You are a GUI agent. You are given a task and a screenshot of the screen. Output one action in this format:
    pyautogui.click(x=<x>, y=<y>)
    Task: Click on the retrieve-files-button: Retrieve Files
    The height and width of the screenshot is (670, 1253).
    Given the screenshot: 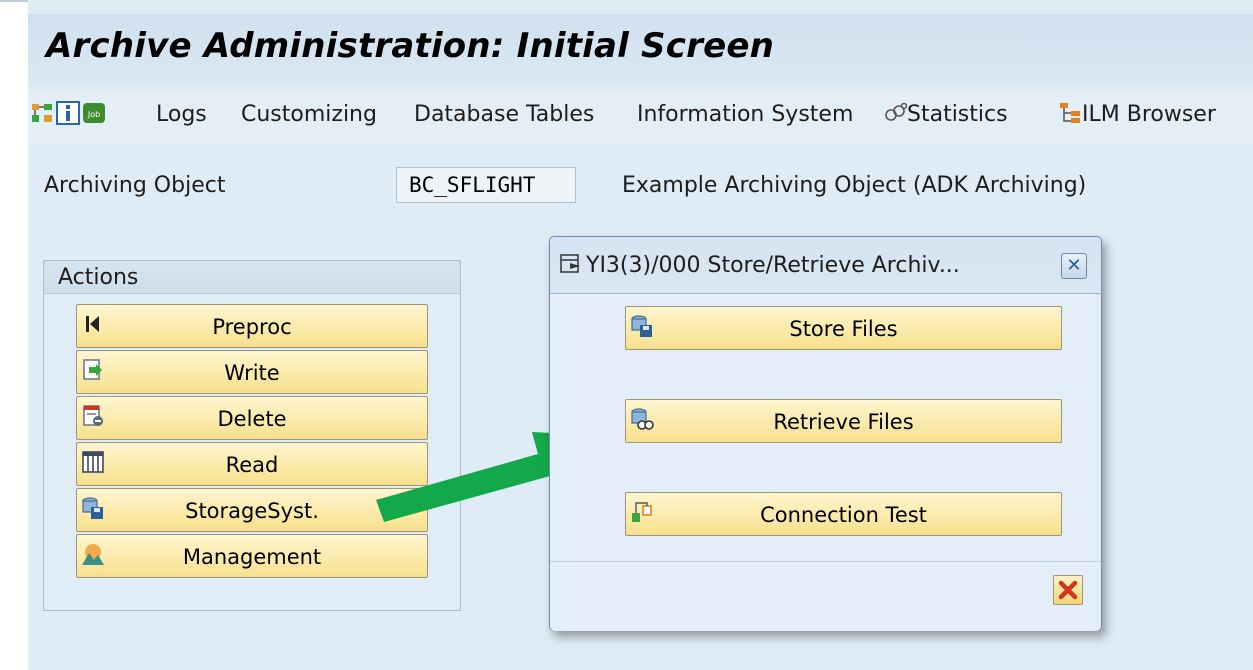 What is the action you would take?
    pyautogui.click(x=843, y=421)
    